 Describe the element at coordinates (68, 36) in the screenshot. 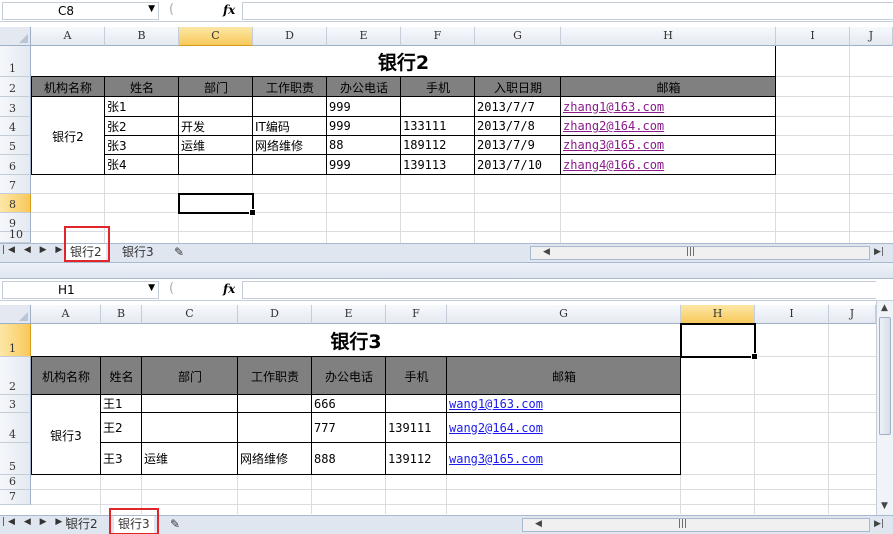

I see `column-header-a: A` at that location.